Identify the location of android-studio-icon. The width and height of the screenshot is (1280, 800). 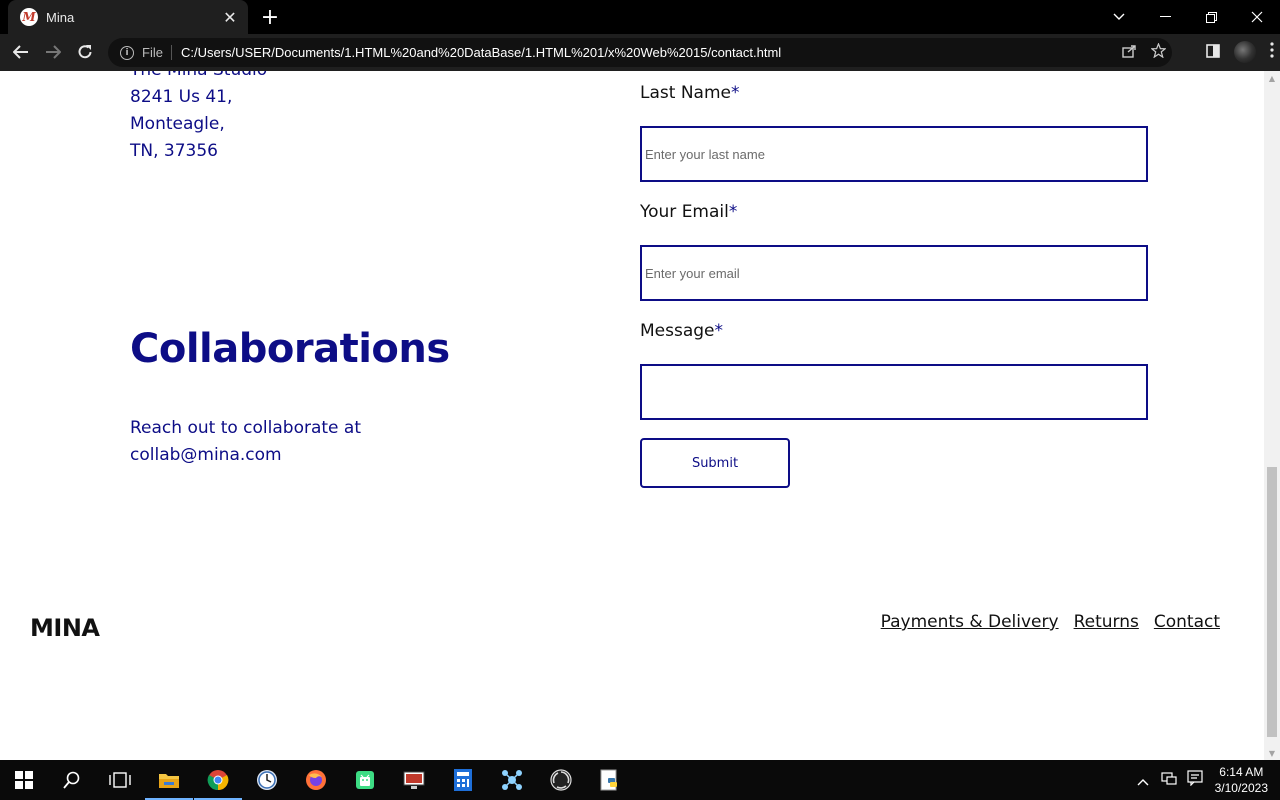
(365, 780).